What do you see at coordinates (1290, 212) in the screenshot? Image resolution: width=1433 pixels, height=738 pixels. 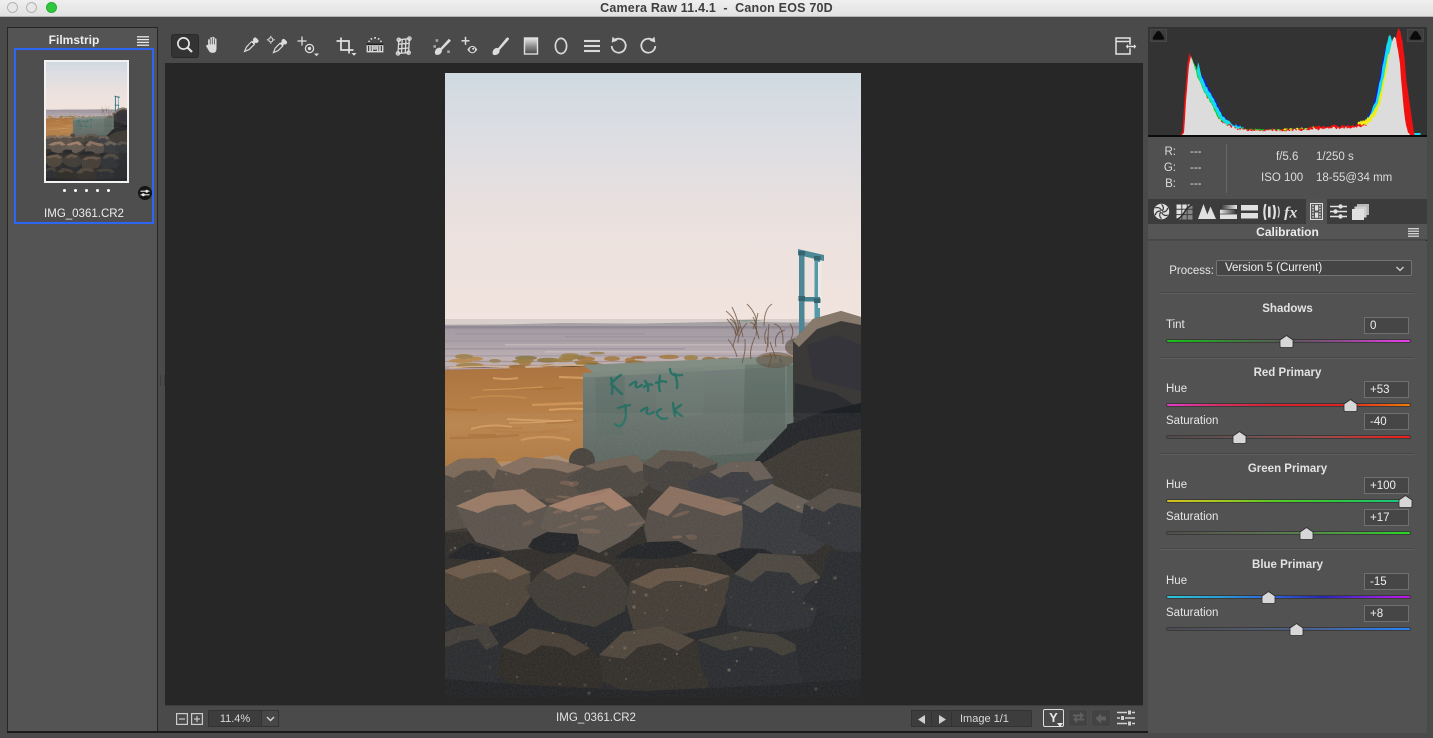 I see `svg-text: fx` at bounding box center [1290, 212].